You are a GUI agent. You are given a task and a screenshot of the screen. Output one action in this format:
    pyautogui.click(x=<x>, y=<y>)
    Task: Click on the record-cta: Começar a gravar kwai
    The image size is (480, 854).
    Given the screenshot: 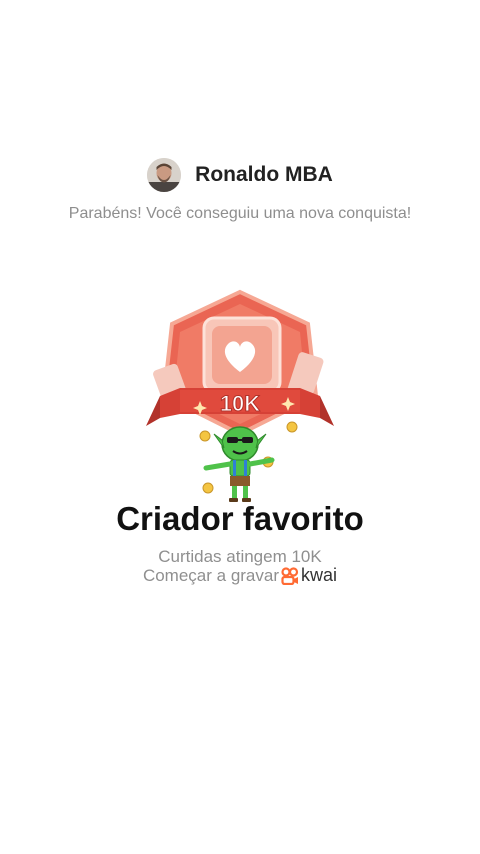 What is the action you would take?
    pyautogui.click(x=240, y=575)
    